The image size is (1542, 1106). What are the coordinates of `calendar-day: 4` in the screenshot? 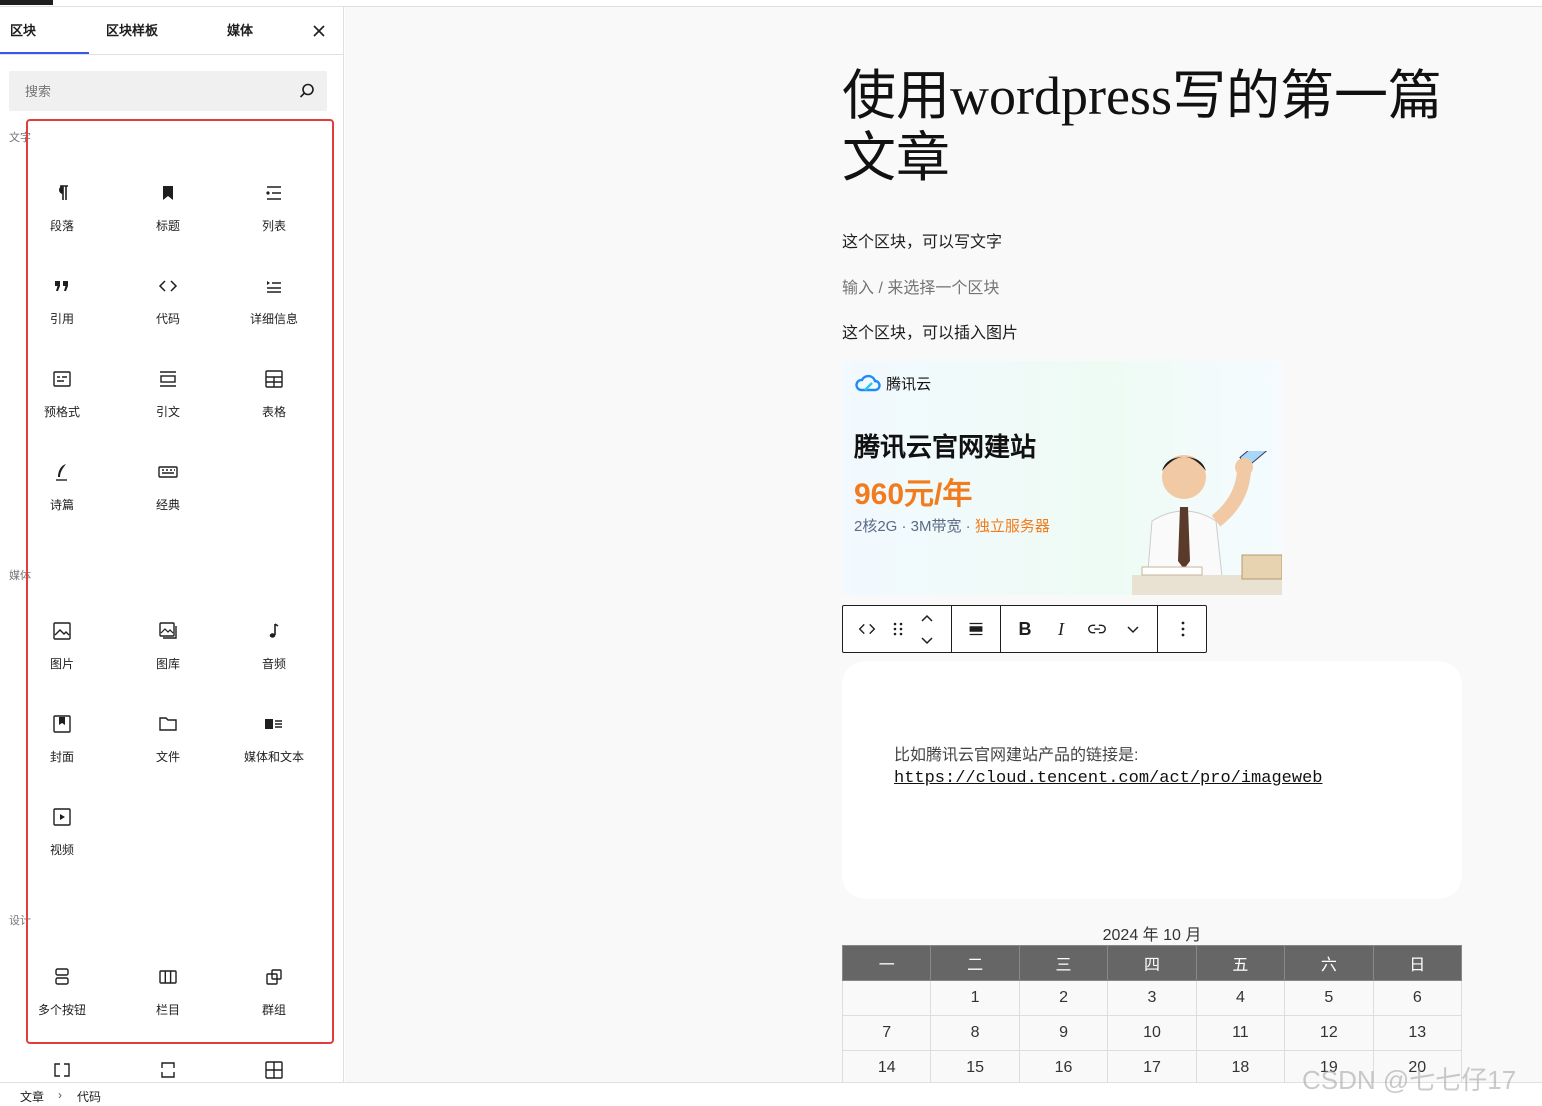 It's located at (1240, 998).